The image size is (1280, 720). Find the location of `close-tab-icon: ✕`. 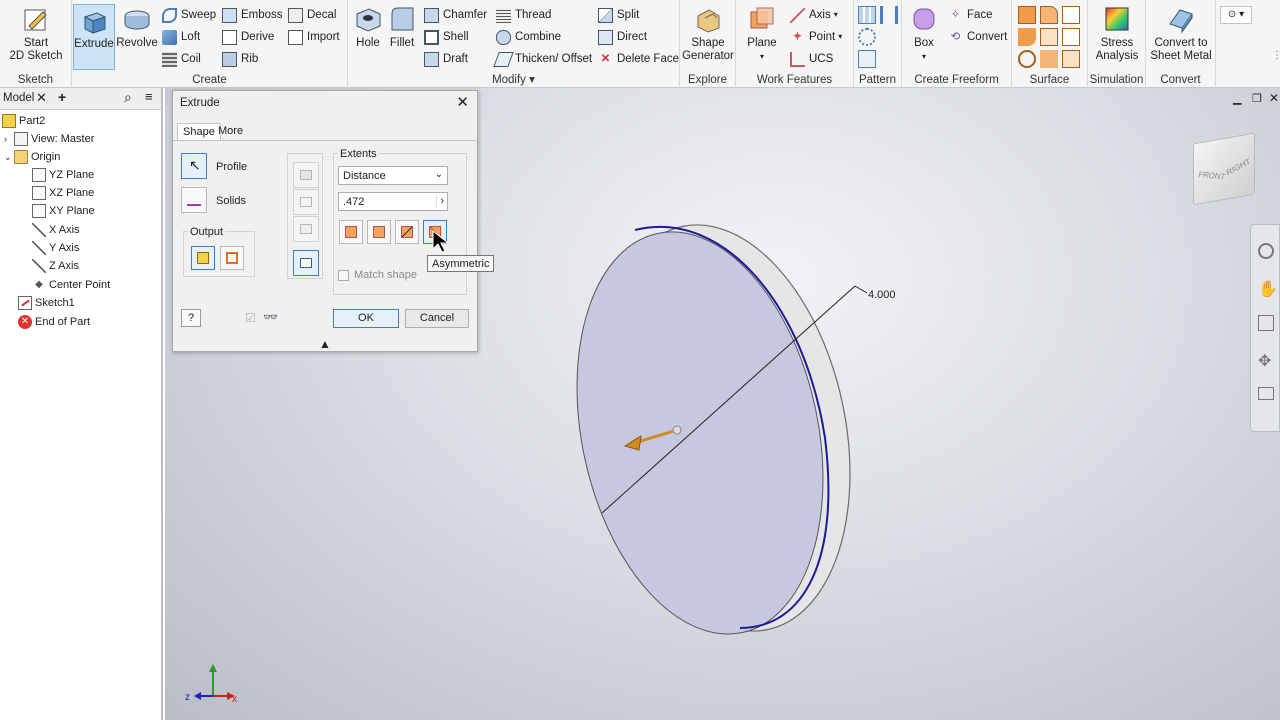

close-tab-icon: ✕ is located at coordinates (41, 98).